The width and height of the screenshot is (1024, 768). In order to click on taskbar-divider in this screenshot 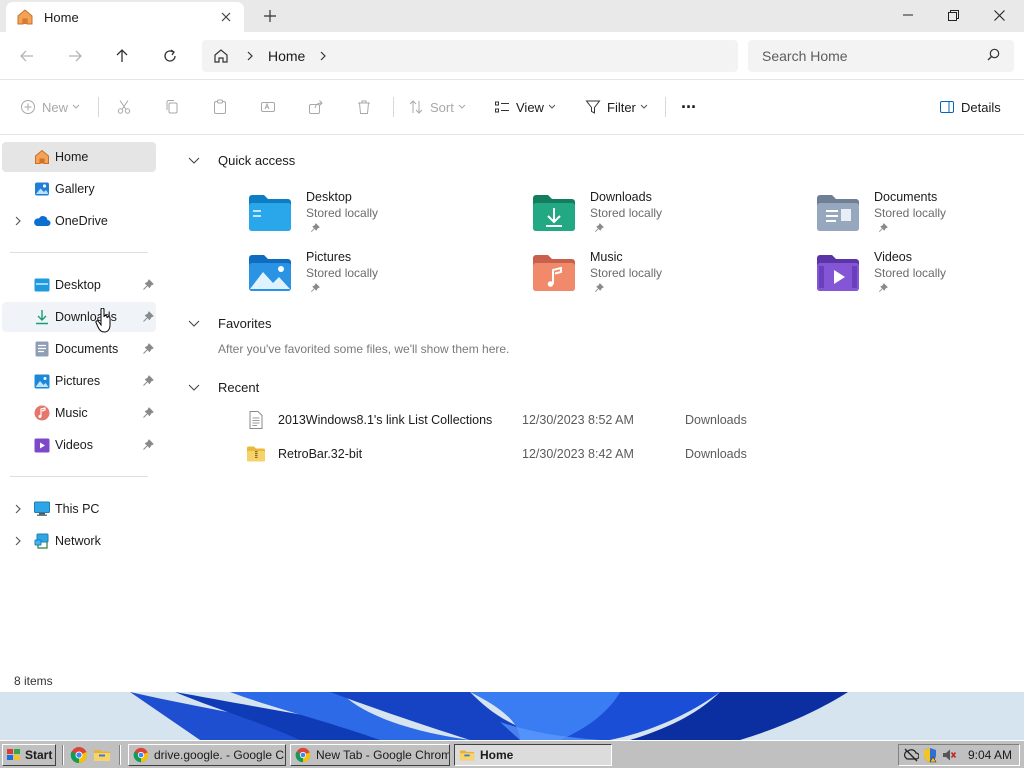, I will do `click(63, 755)`.